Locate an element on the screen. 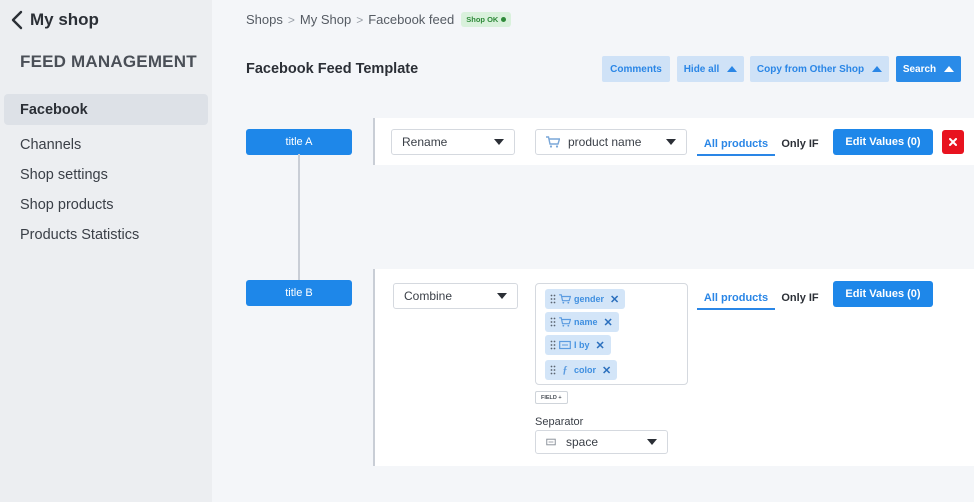 Image resolution: width=974 pixels, height=502 pixels. separator-select-value: space is located at coordinates (582, 442).